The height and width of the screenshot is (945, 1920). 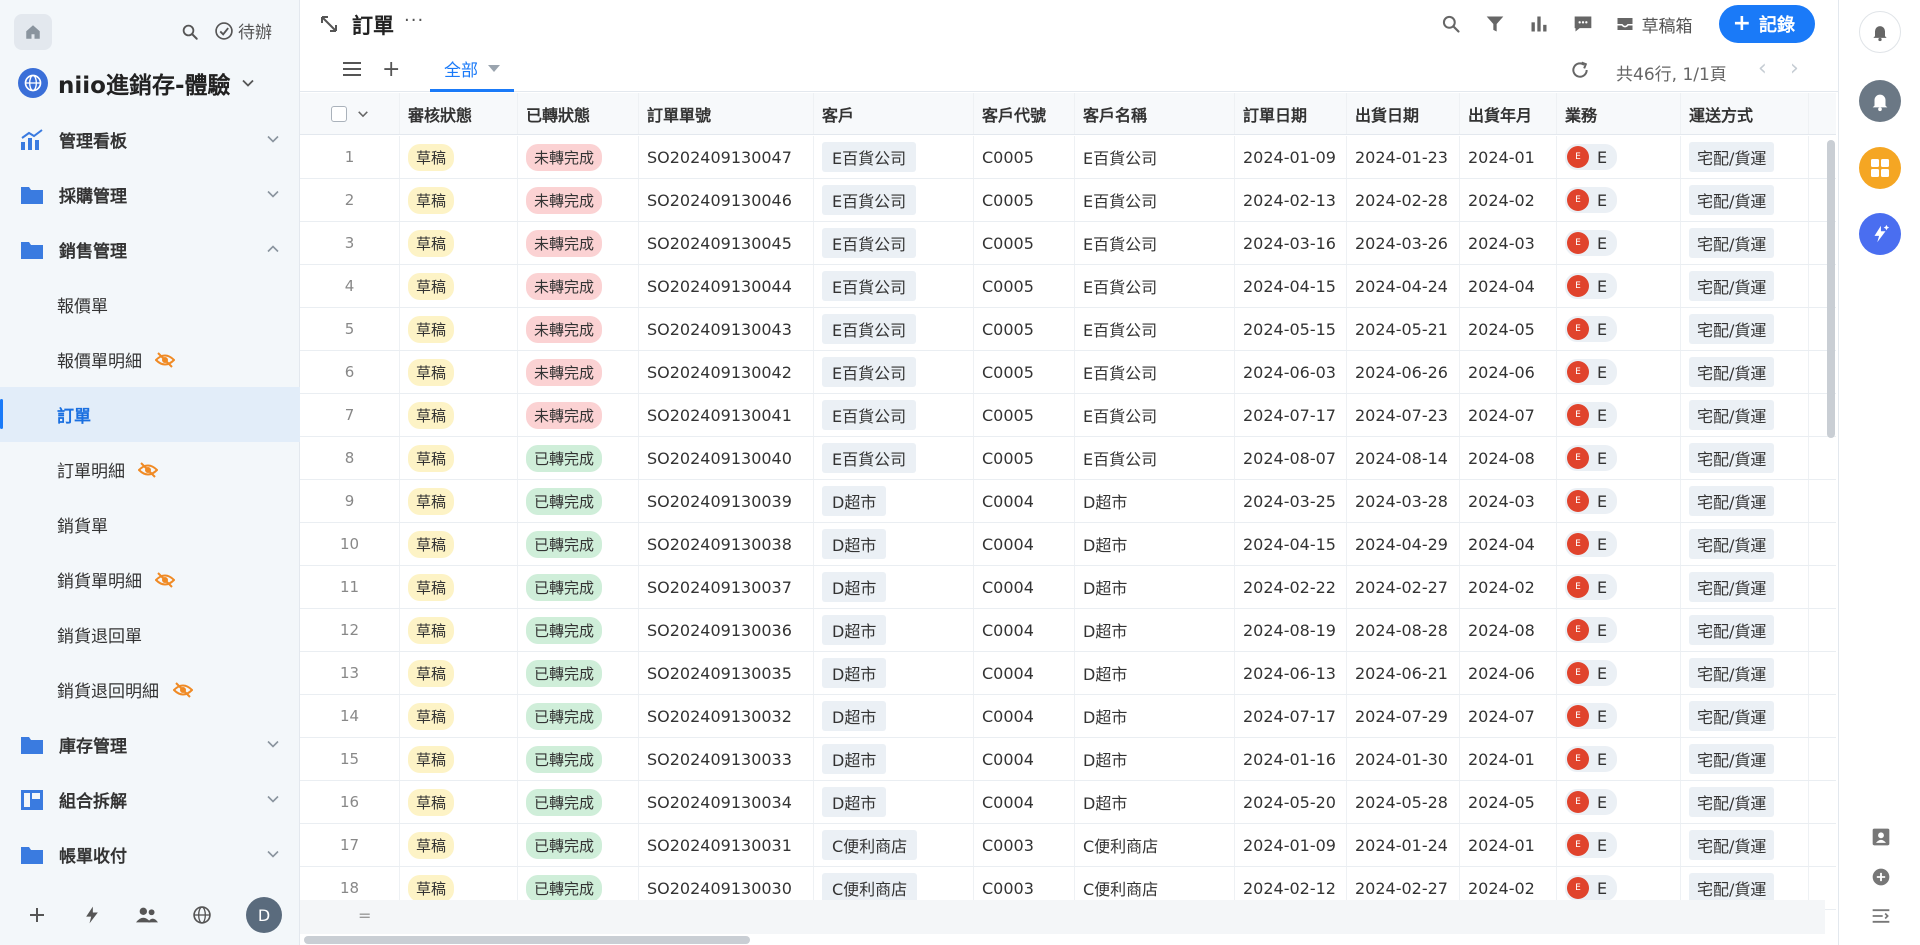 What do you see at coordinates (1831, 289) in the screenshot?
I see `vertical-scrollbar` at bounding box center [1831, 289].